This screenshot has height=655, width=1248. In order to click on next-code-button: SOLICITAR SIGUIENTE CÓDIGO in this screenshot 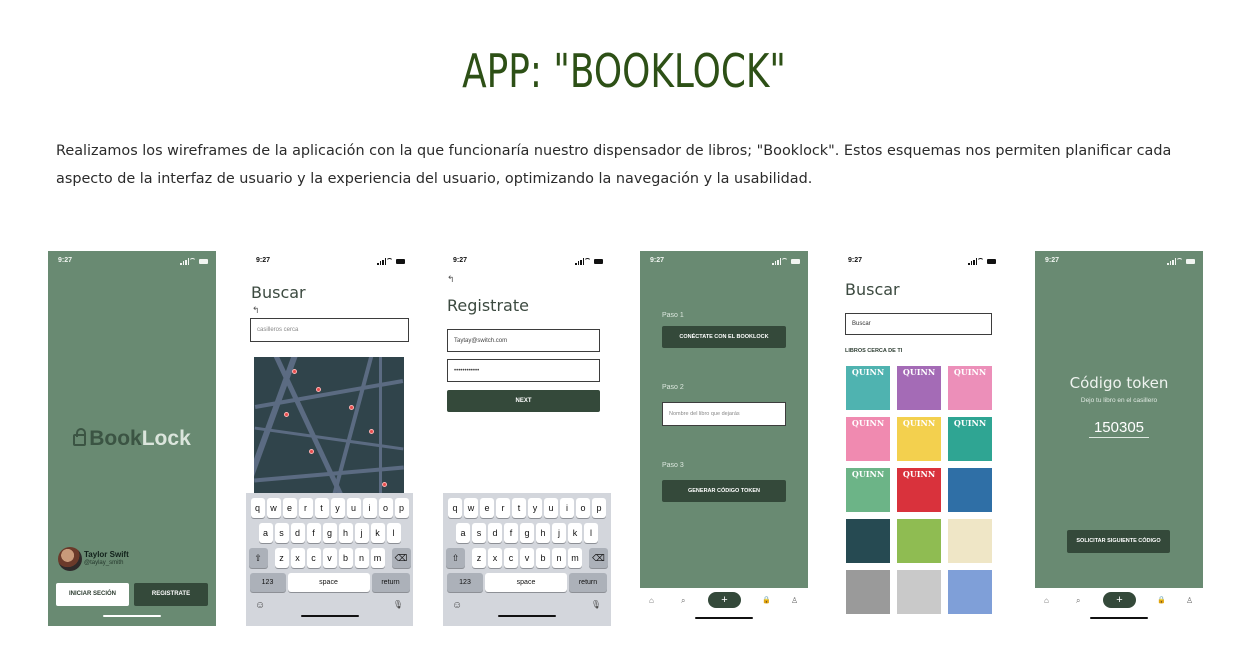, I will do `click(1118, 541)`.